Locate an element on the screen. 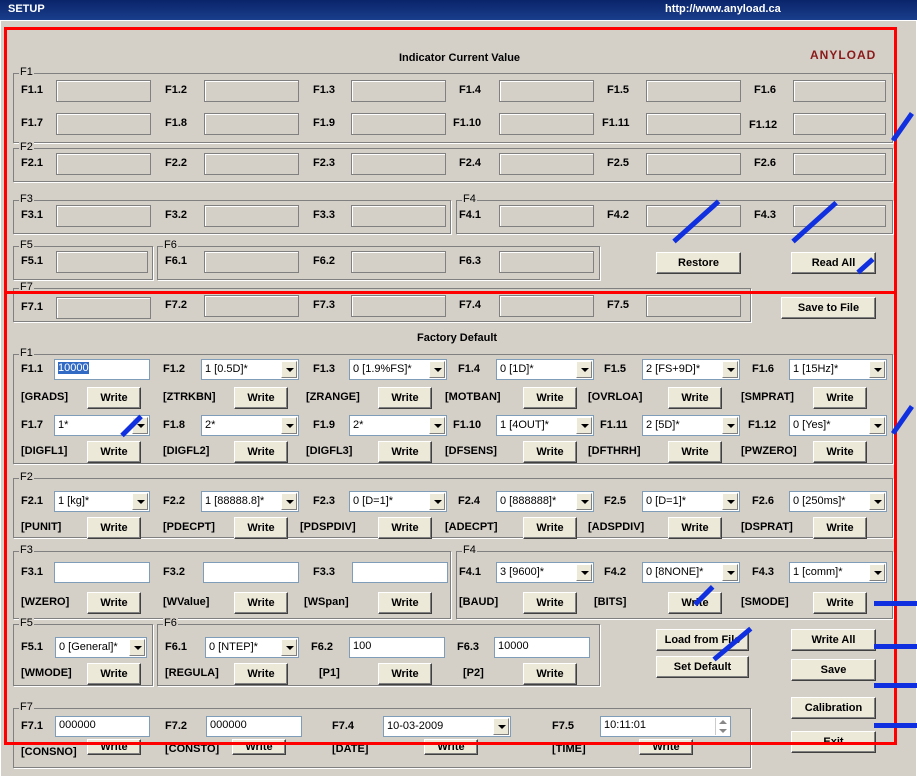 This screenshot has width=917, height=777. factory-f1-5-select: 2 [FS+9D]* is located at coordinates (691, 369).